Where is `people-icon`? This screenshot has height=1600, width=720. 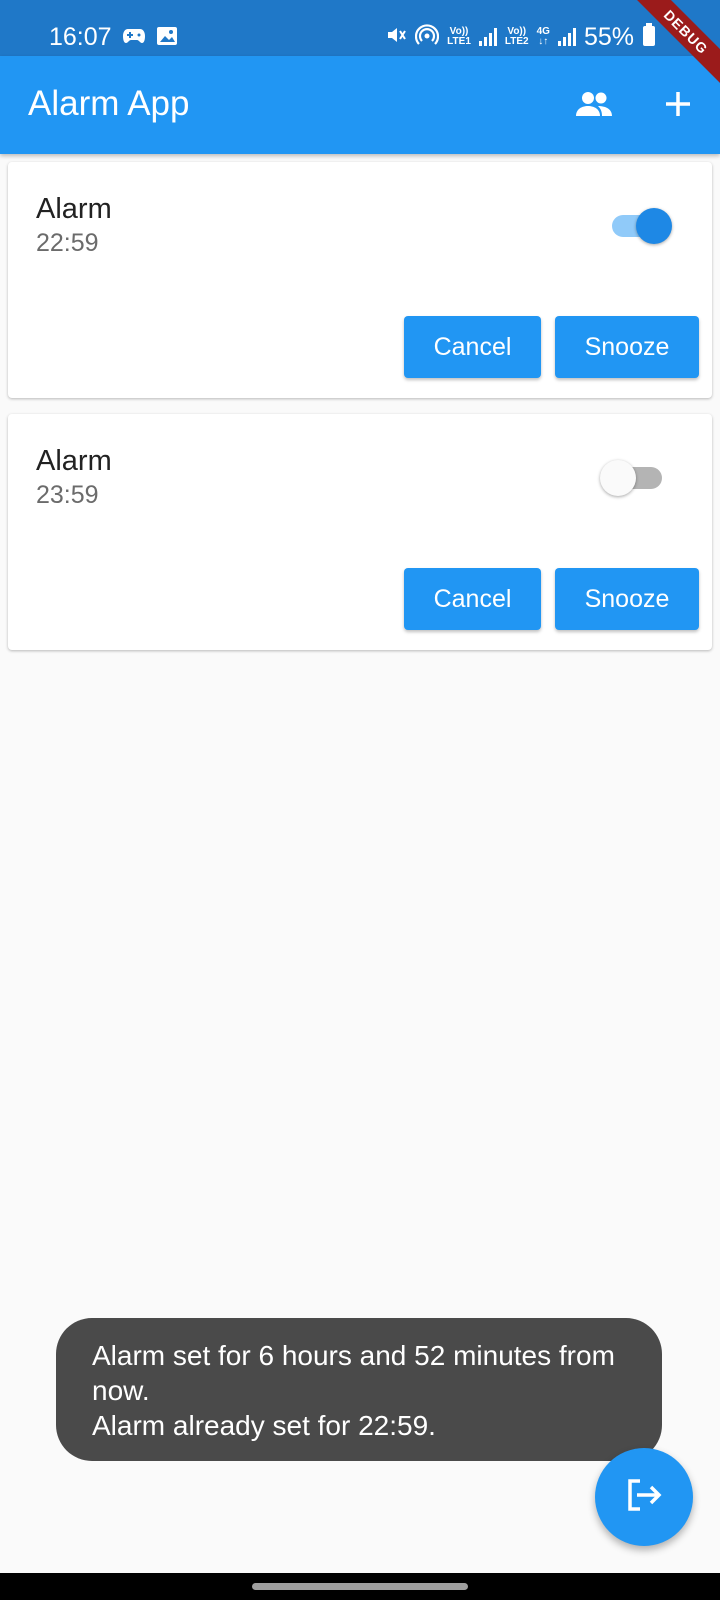
people-icon is located at coordinates (594, 106).